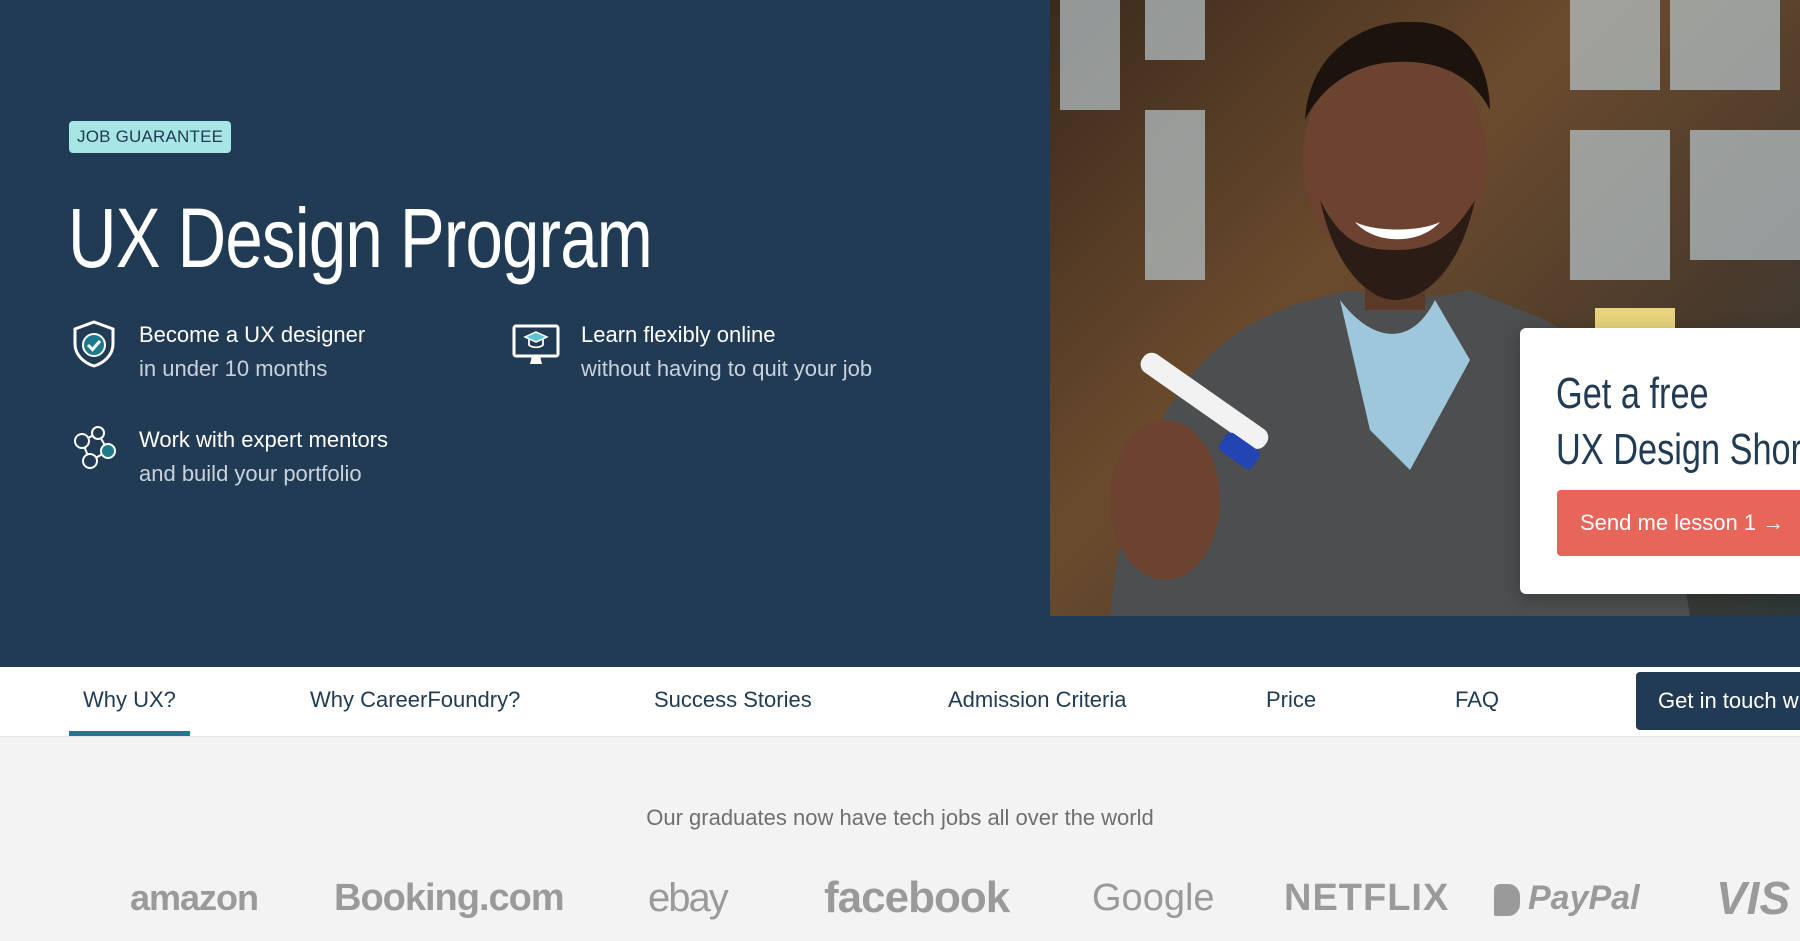 The width and height of the screenshot is (1800, 941). What do you see at coordinates (94, 449) in the screenshot?
I see `mentor-network-icon` at bounding box center [94, 449].